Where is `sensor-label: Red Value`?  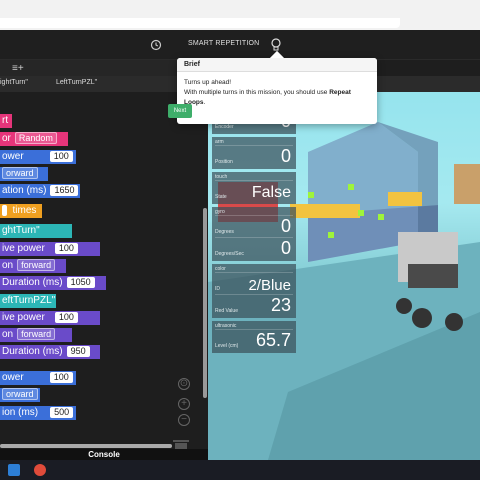
sensor-label: Red Value is located at coordinates (226, 311).